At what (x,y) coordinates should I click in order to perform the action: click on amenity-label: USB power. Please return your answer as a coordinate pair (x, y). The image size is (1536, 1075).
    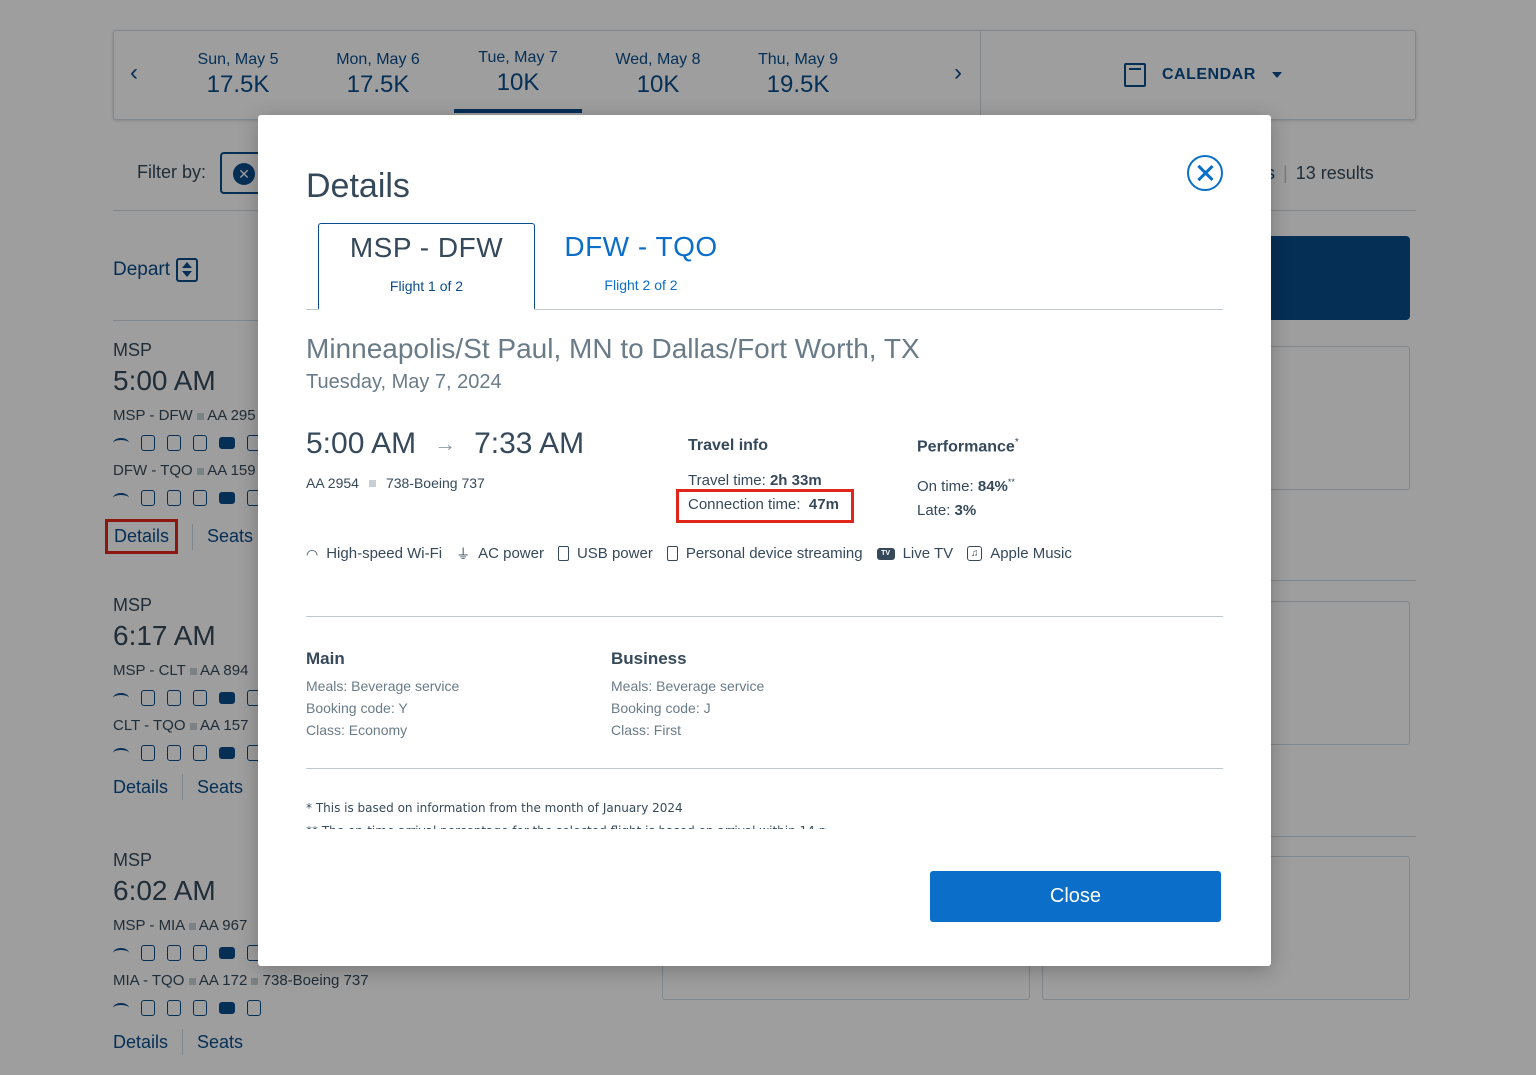
    Looking at the image, I should click on (614, 553).